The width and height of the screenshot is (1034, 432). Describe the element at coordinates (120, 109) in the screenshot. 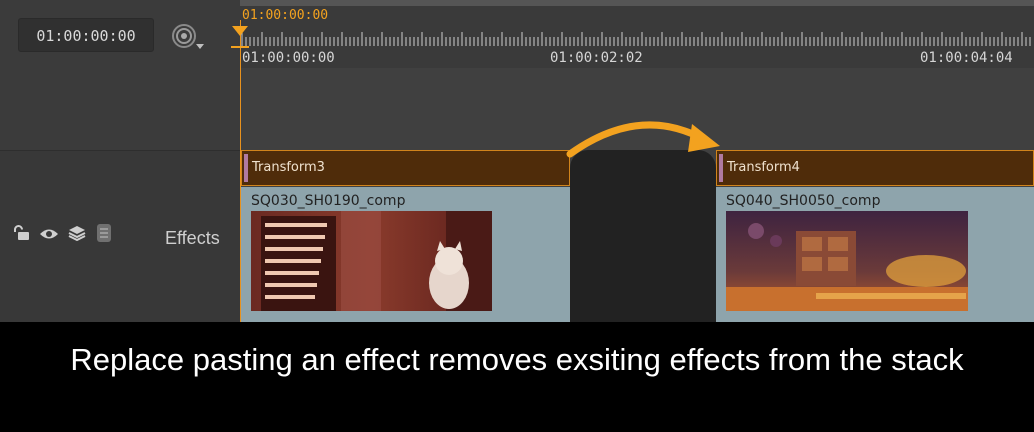

I see `empty-track-header` at that location.